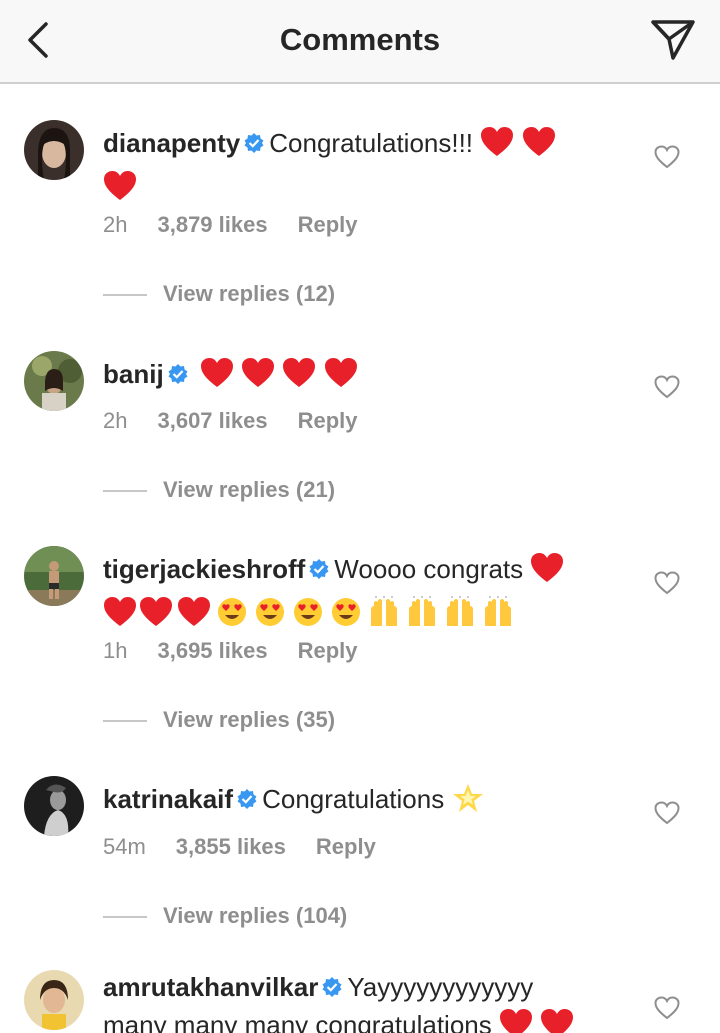 The image size is (720, 1033). I want to click on header-bar: Comments, so click(360, 42).